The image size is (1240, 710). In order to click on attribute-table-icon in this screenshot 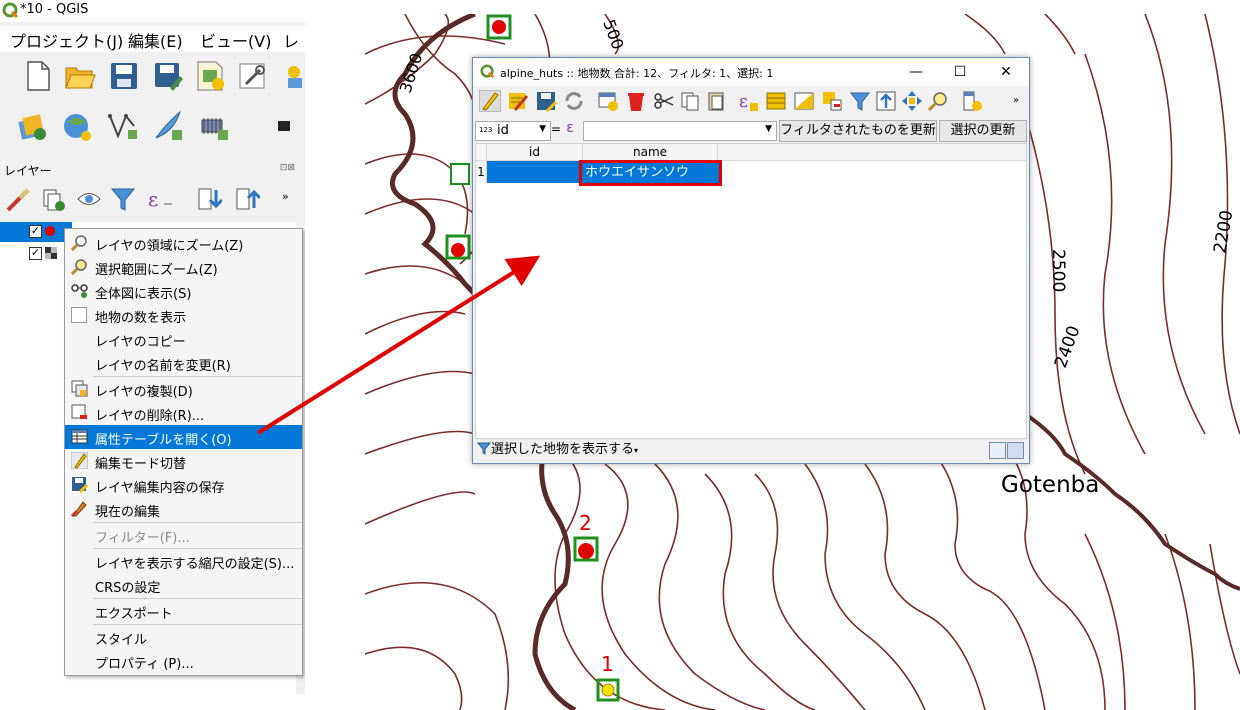, I will do `click(79, 436)`.